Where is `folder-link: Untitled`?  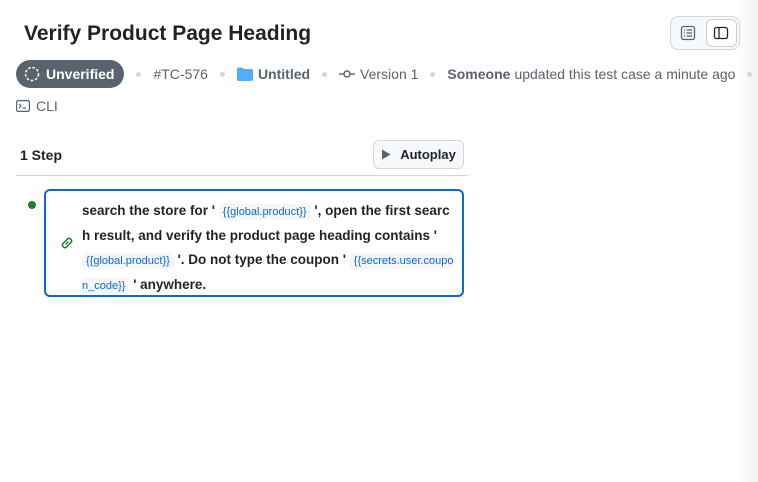
folder-link: Untitled is located at coordinates (273, 74).